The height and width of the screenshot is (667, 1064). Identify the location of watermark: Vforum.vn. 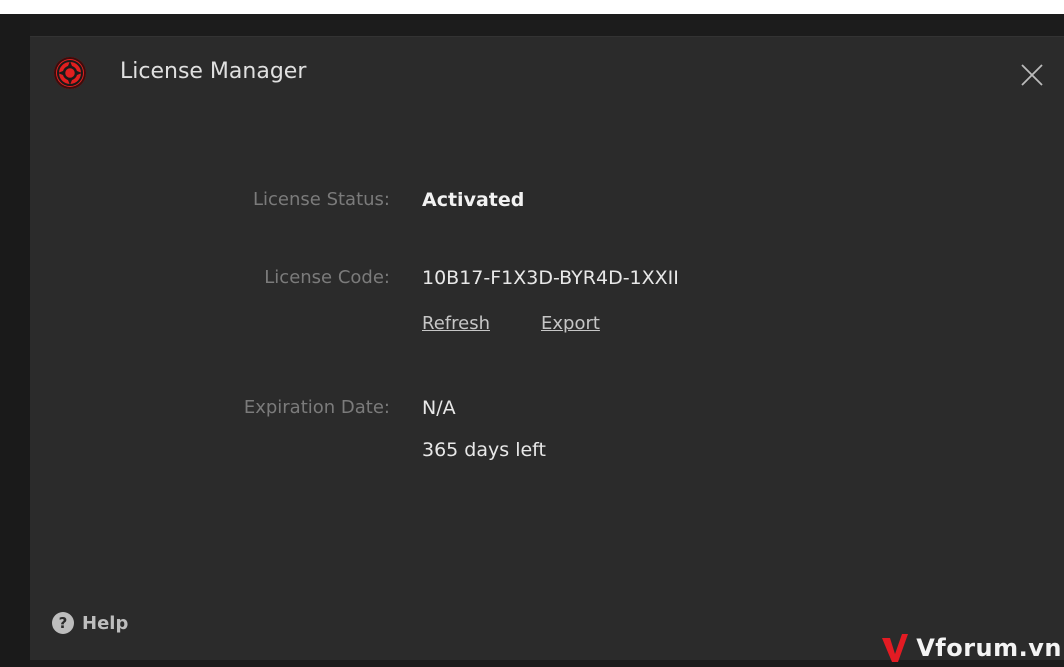
(972, 648).